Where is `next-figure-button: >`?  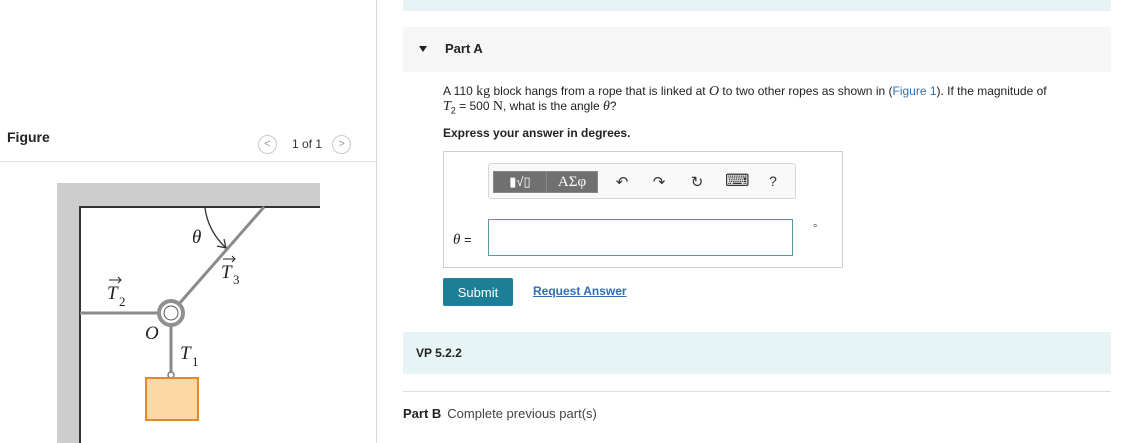
next-figure-button: > is located at coordinates (342, 144).